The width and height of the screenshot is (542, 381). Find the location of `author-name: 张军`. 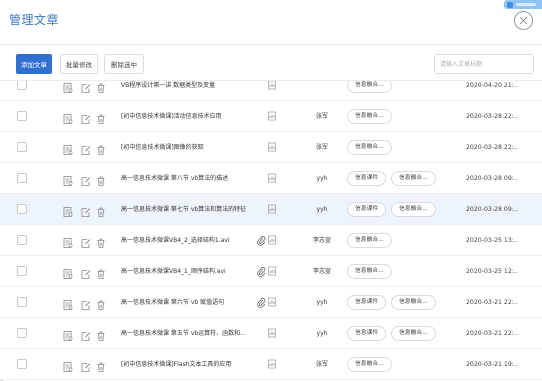

author-name: 张军 is located at coordinates (321, 364).